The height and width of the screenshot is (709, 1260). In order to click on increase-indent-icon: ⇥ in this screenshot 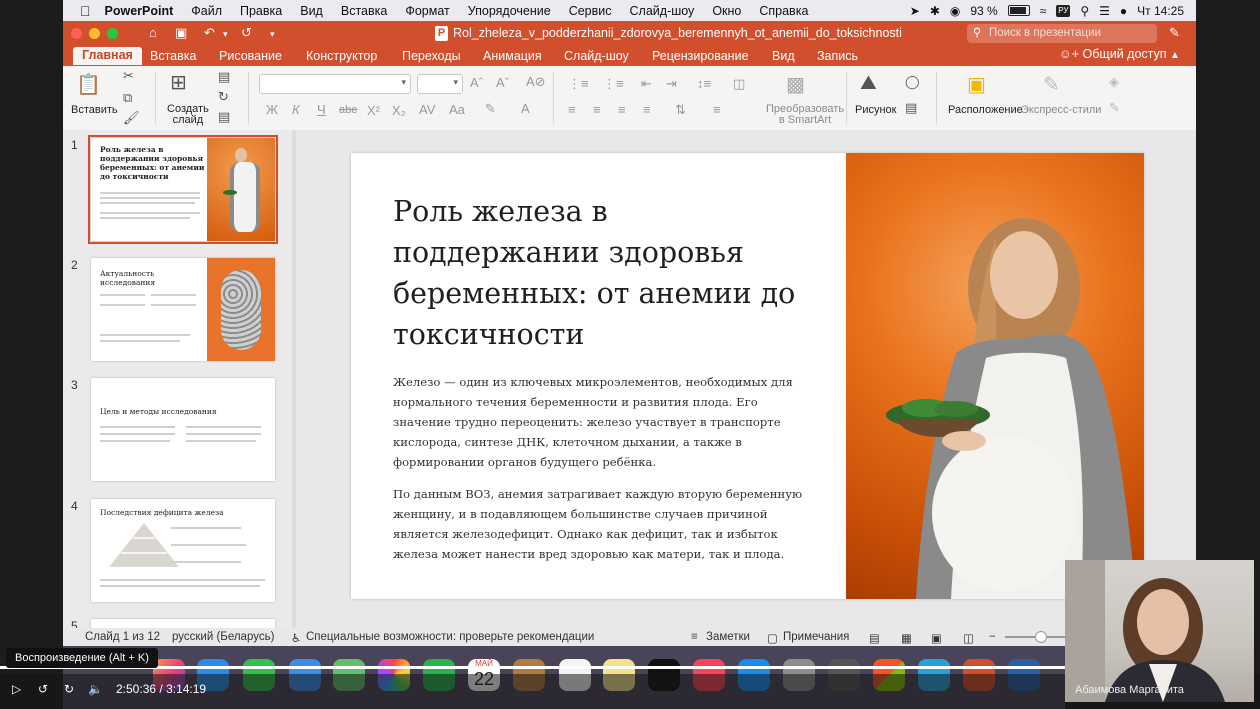, I will do `click(671, 84)`.